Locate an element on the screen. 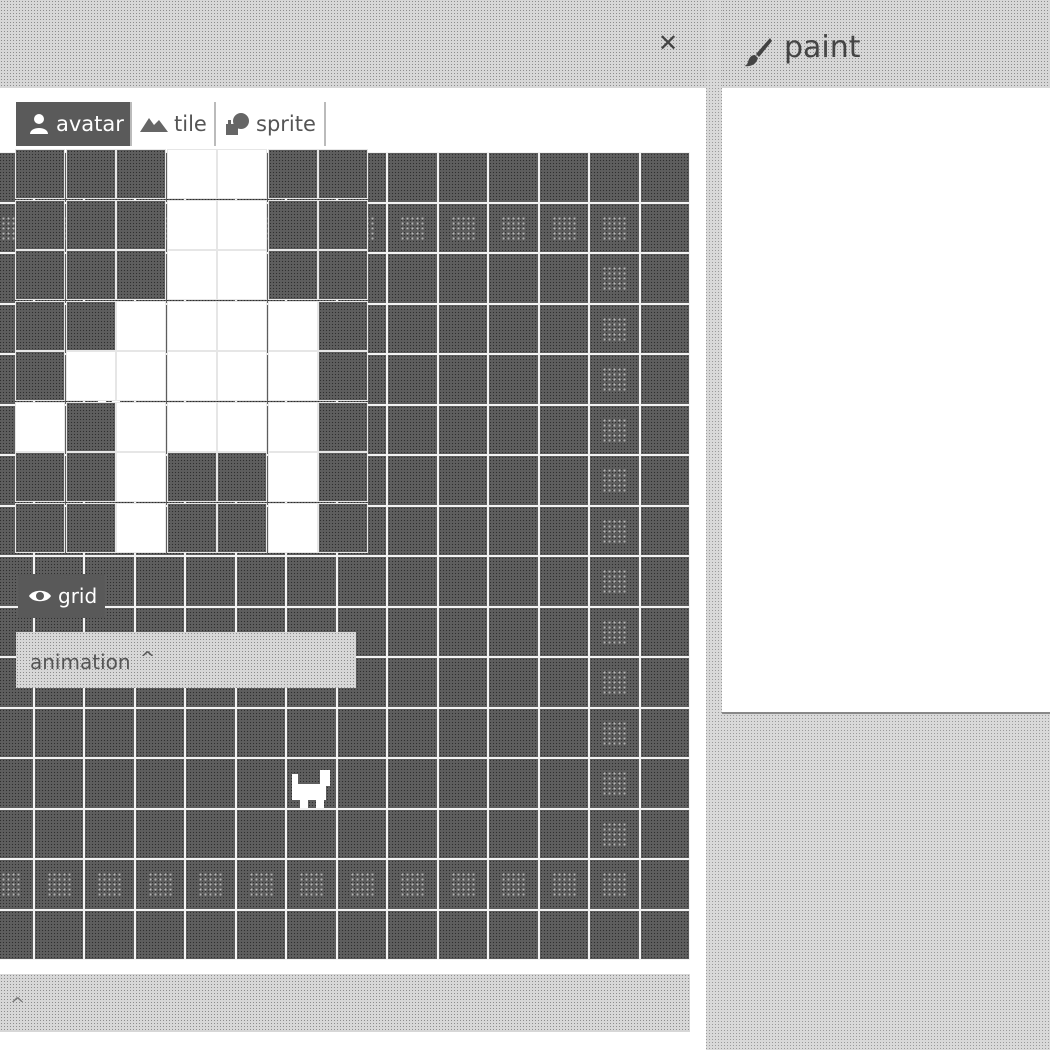 This screenshot has width=1050, height=1050. close-icon: ✕ is located at coordinates (668, 43).